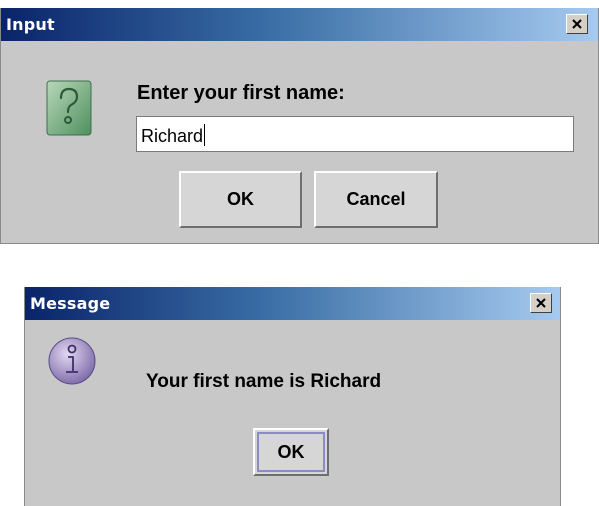 The width and height of the screenshot is (599, 506). Describe the element at coordinates (241, 93) in the screenshot. I see `prompt-label: Enter your first name:` at that location.